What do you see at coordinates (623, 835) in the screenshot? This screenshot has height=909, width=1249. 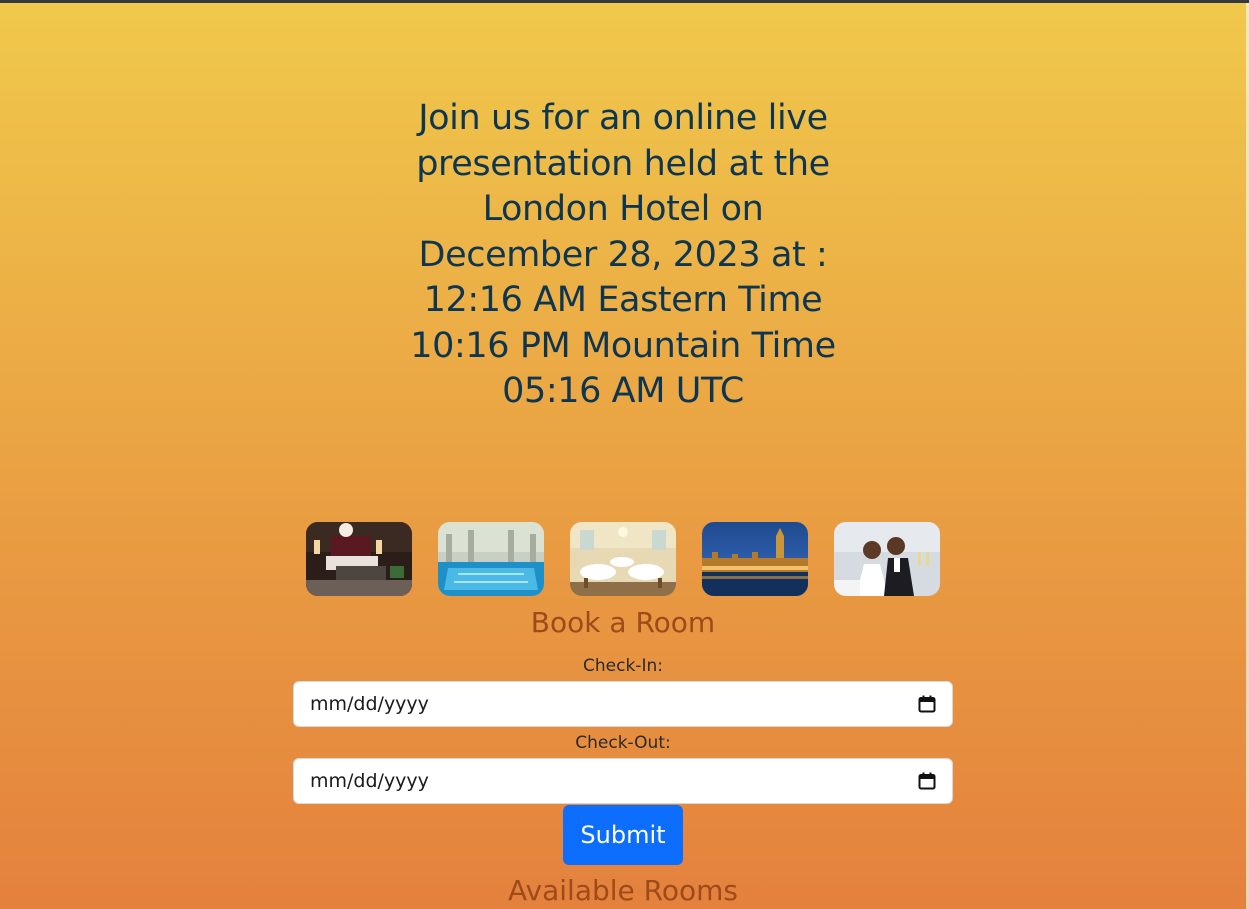 I see `submit-button: Submit` at bounding box center [623, 835].